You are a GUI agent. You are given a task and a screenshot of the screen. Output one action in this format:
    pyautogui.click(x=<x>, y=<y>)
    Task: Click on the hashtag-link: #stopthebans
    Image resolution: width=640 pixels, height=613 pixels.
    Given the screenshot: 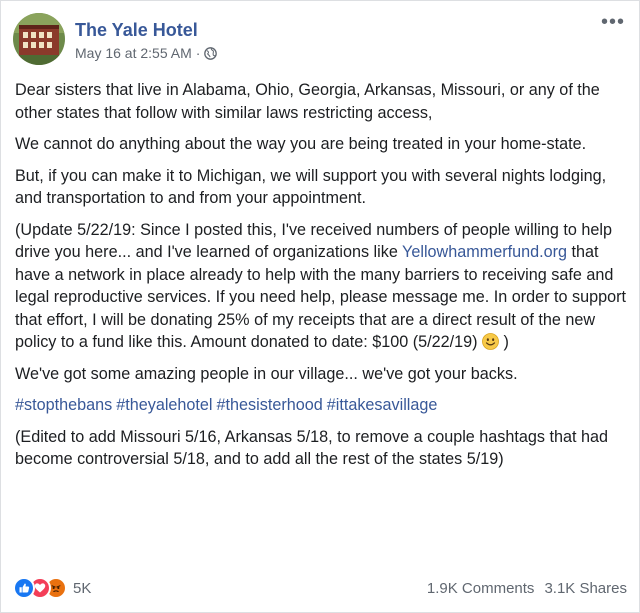 What is the action you would take?
    pyautogui.click(x=63, y=405)
    